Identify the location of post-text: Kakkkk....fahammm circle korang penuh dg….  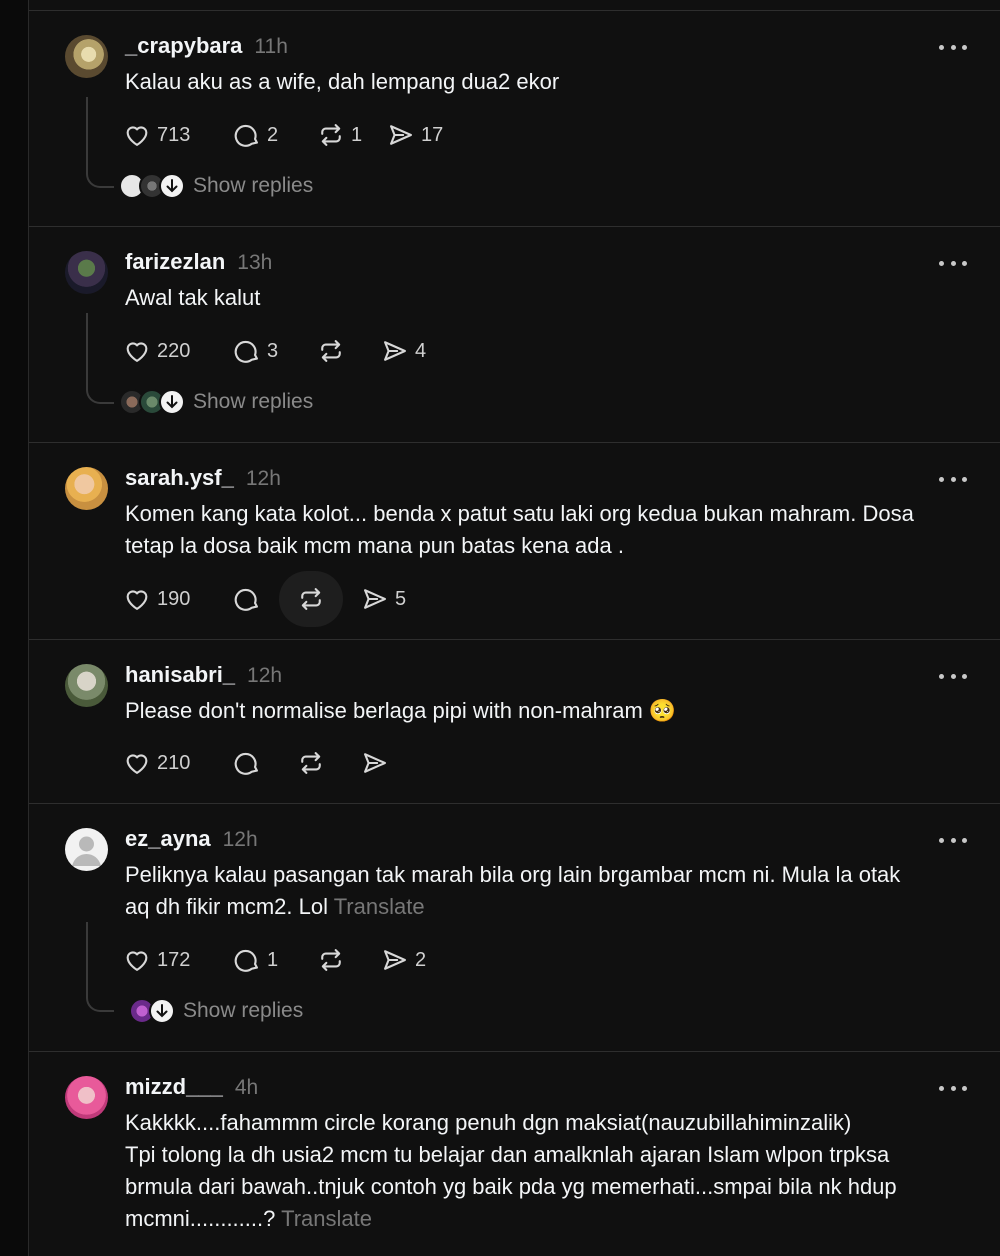
(511, 1170).